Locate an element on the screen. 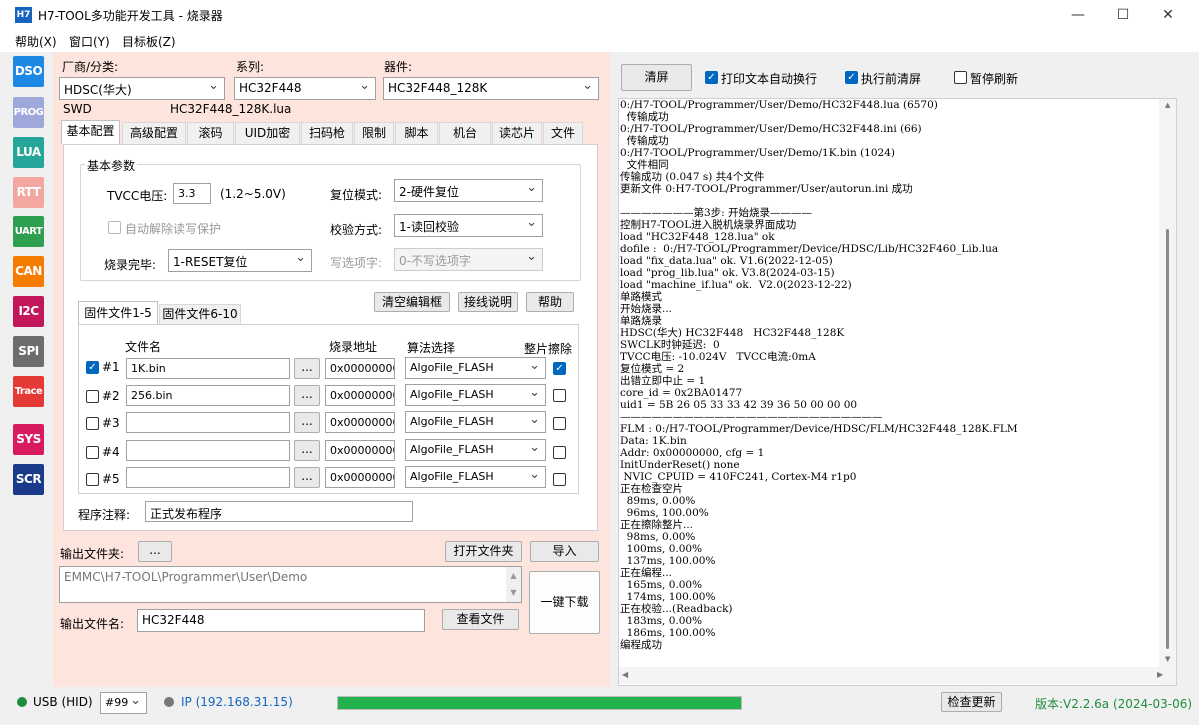 This screenshot has width=1199, height=725. verify-mode-label: 校验方式: is located at coordinates (356, 230).